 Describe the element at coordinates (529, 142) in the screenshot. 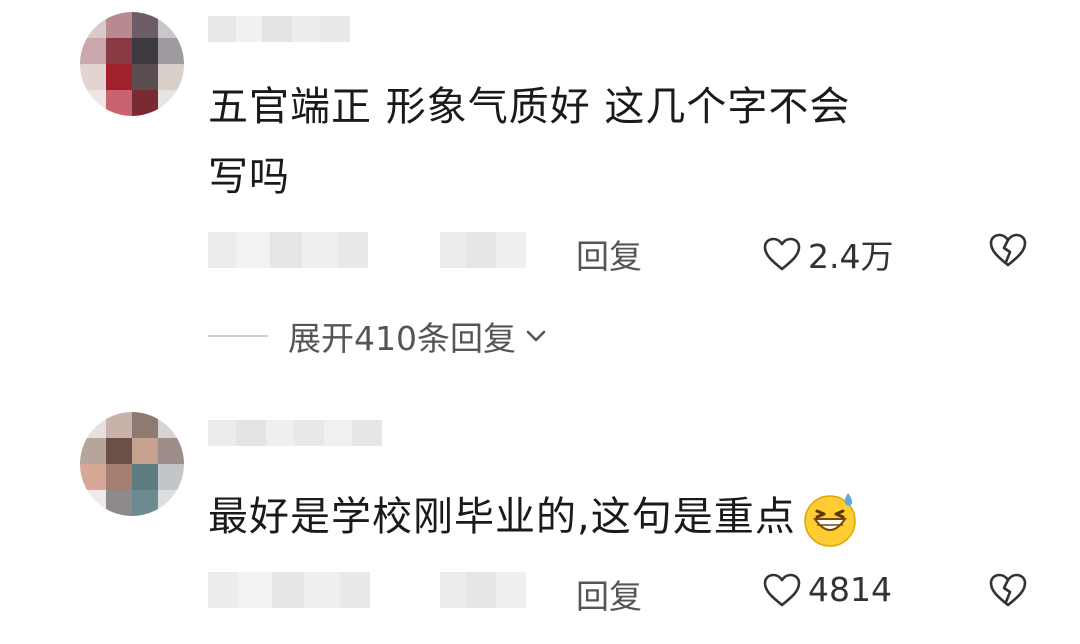

I see `comment-text: 五官端正 形象气质好 这几个字不会 写吗` at that location.